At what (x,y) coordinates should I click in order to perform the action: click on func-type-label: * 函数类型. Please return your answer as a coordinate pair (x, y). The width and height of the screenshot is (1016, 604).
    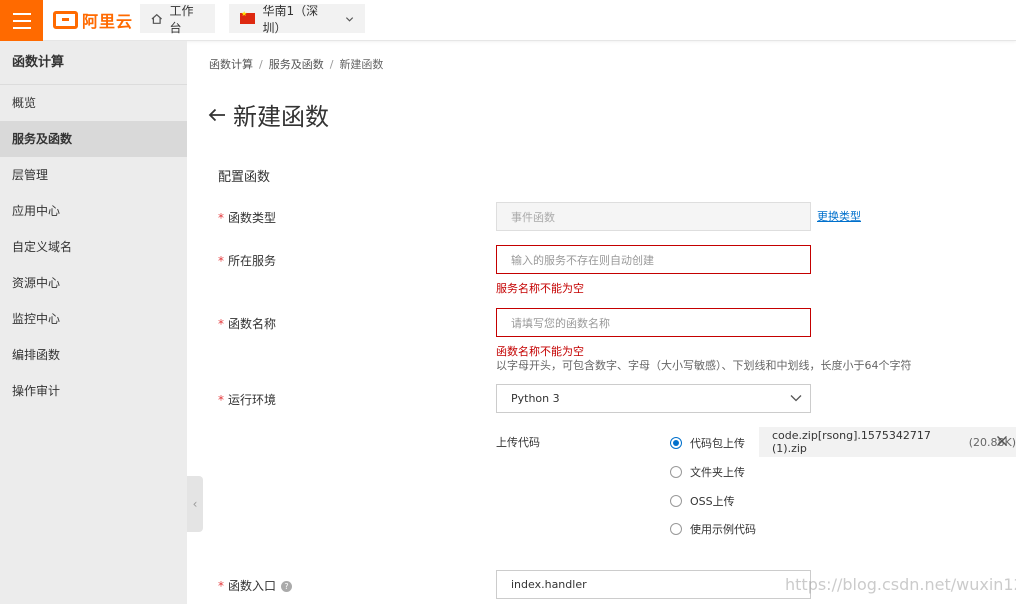
    Looking at the image, I should click on (247, 218).